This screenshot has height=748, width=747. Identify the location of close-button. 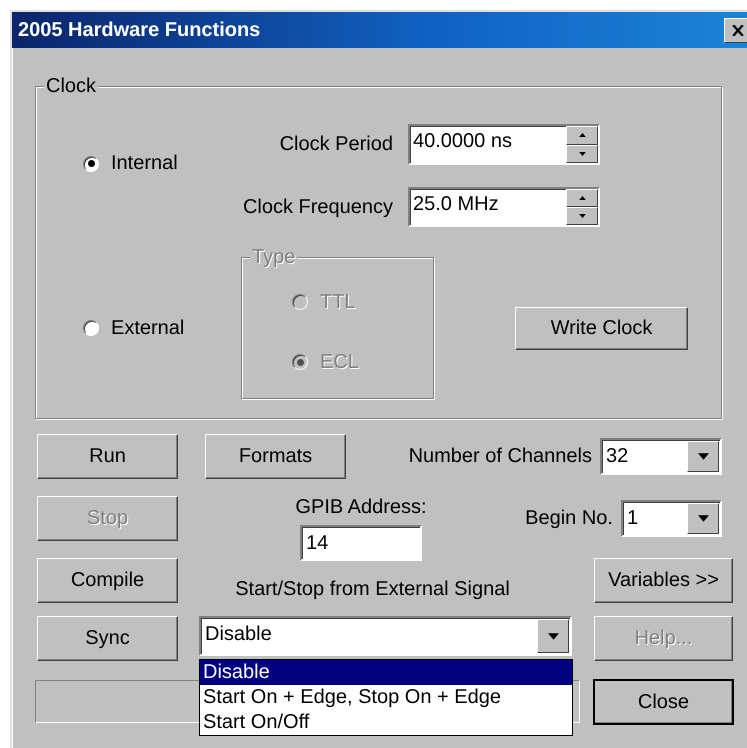
(735, 30).